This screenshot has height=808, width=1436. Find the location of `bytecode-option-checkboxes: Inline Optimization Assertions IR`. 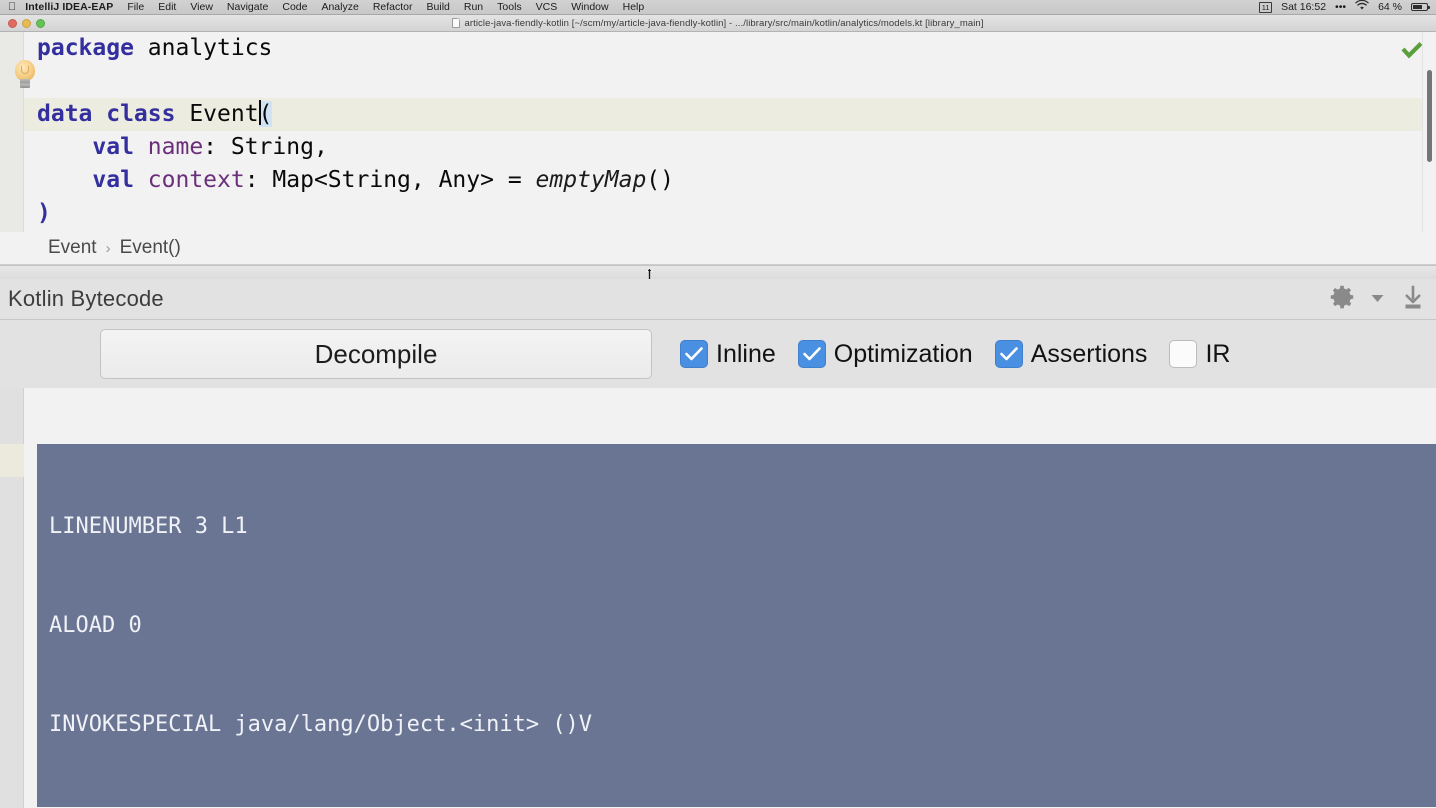

bytecode-option-checkboxes: Inline Optimization Assertions IR is located at coordinates (955, 354).